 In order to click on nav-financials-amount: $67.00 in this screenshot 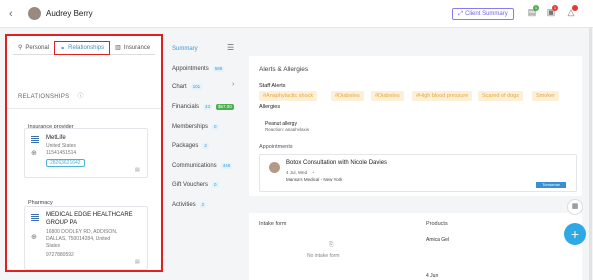, I will do `click(225, 107)`.